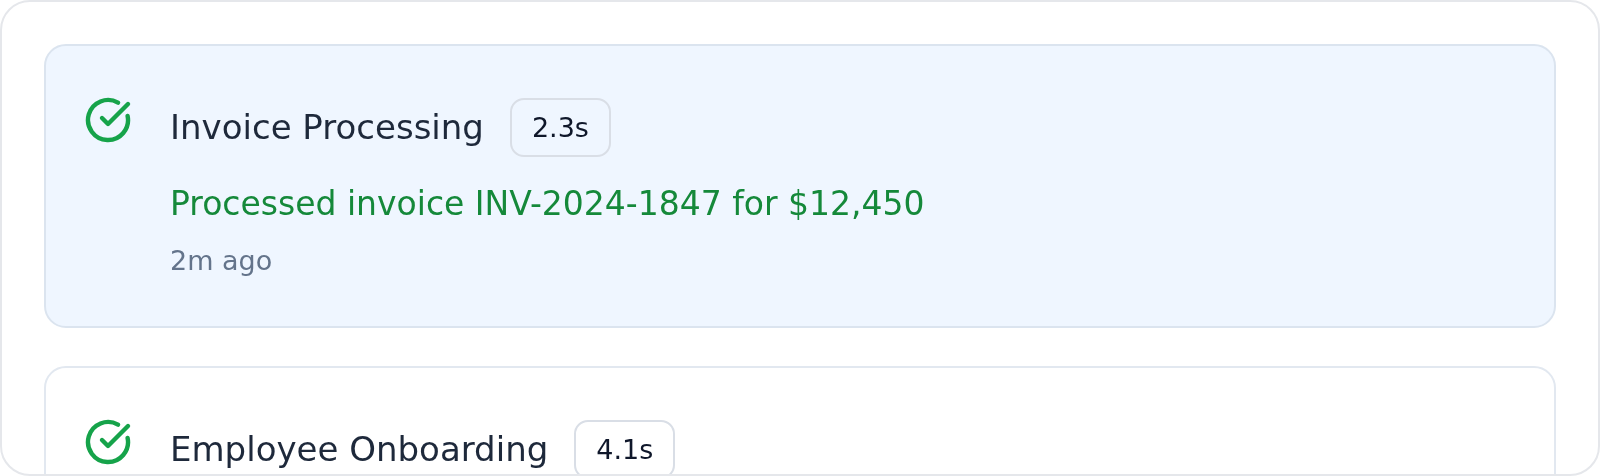 The image size is (1600, 476). Describe the element at coordinates (327, 127) in the screenshot. I see `activity-title: Invoice Processing` at that location.